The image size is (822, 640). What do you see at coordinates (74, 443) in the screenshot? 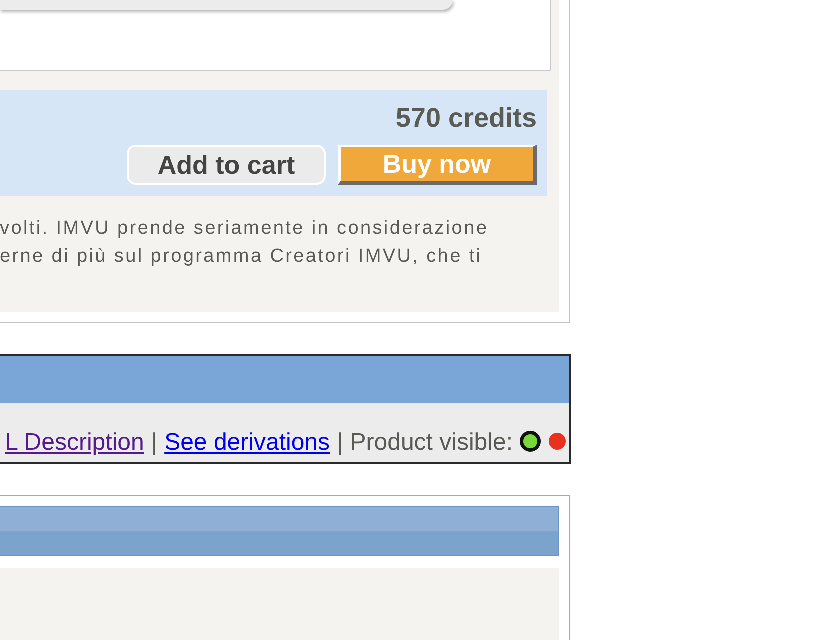
I see `text-link: L Description` at bounding box center [74, 443].